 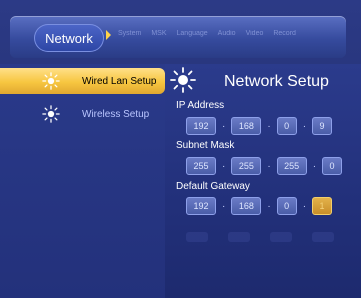 I want to click on gateway-octet-2: 168, so click(x=246, y=206).